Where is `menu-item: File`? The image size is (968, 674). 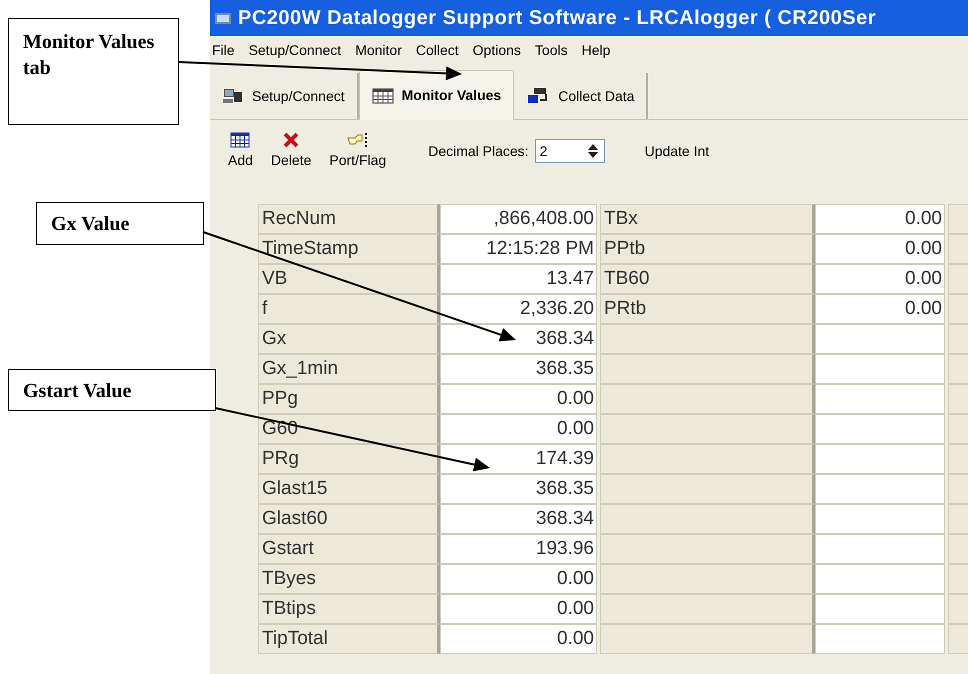
menu-item: File is located at coordinates (223, 50).